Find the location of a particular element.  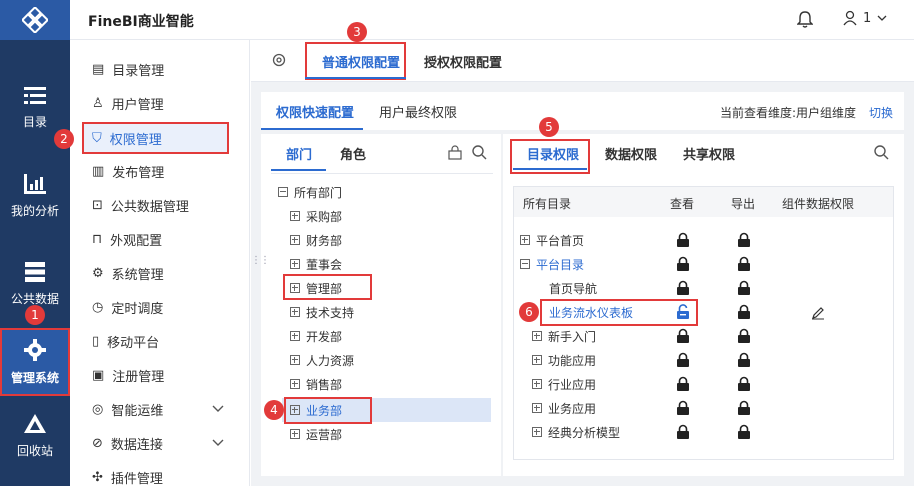

tab-share-permission: 共享权限 is located at coordinates (709, 153).